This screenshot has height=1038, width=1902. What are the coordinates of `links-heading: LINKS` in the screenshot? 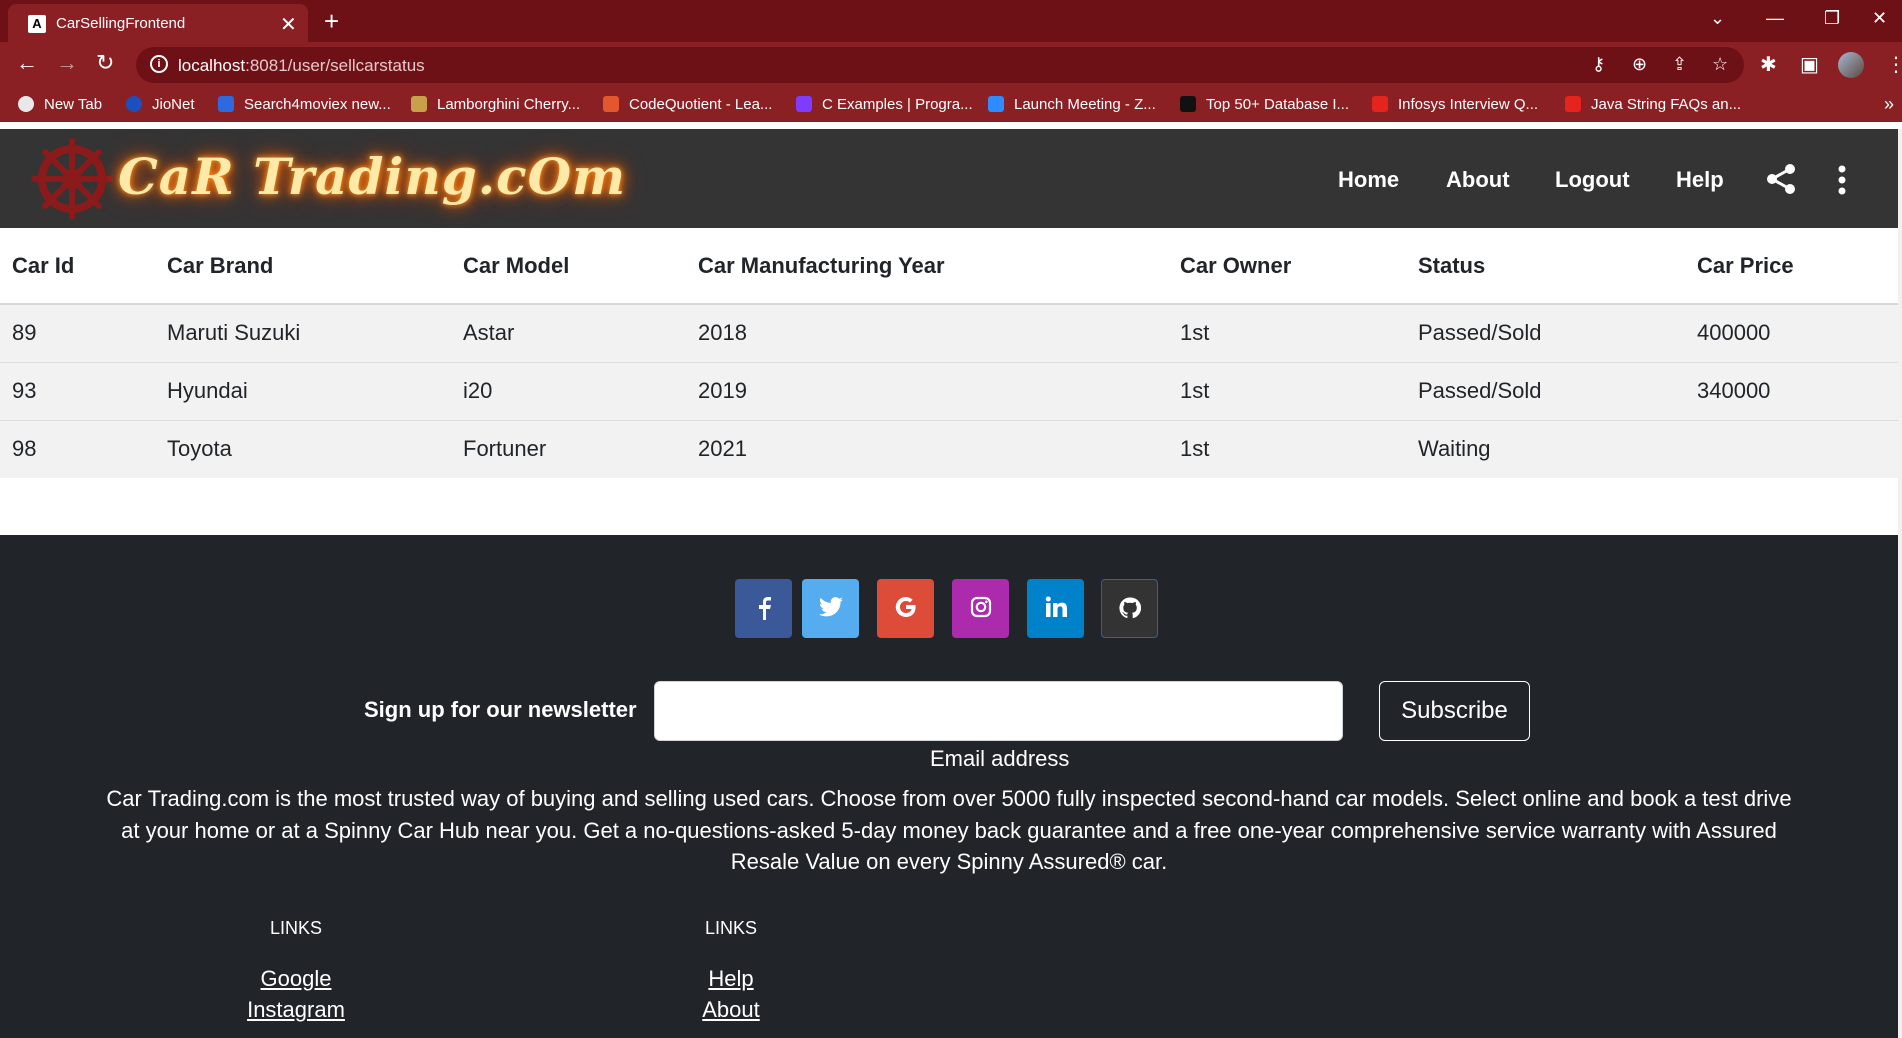 It's located at (296, 928).